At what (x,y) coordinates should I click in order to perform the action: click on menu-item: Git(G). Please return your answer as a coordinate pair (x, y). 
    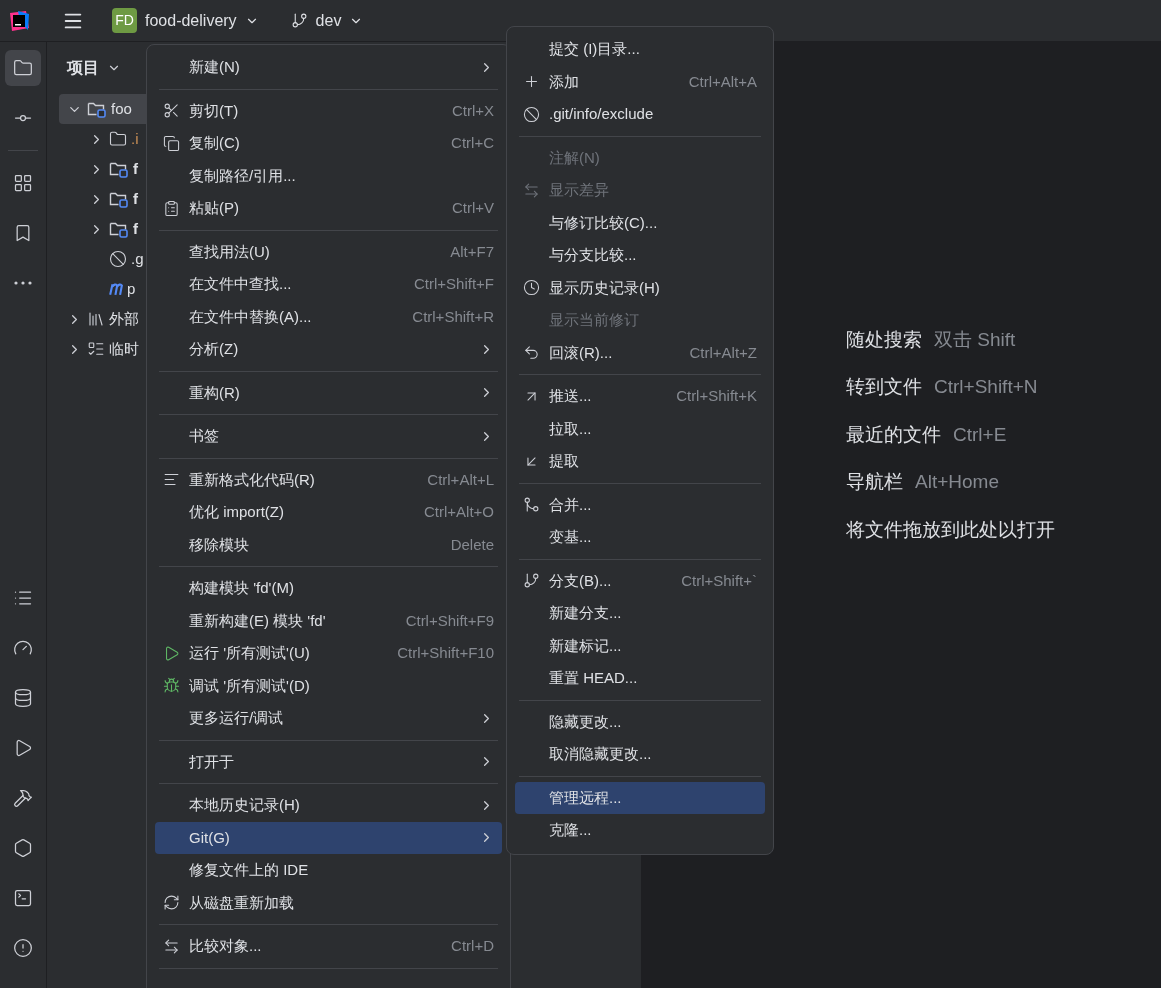
    Looking at the image, I should click on (328, 837).